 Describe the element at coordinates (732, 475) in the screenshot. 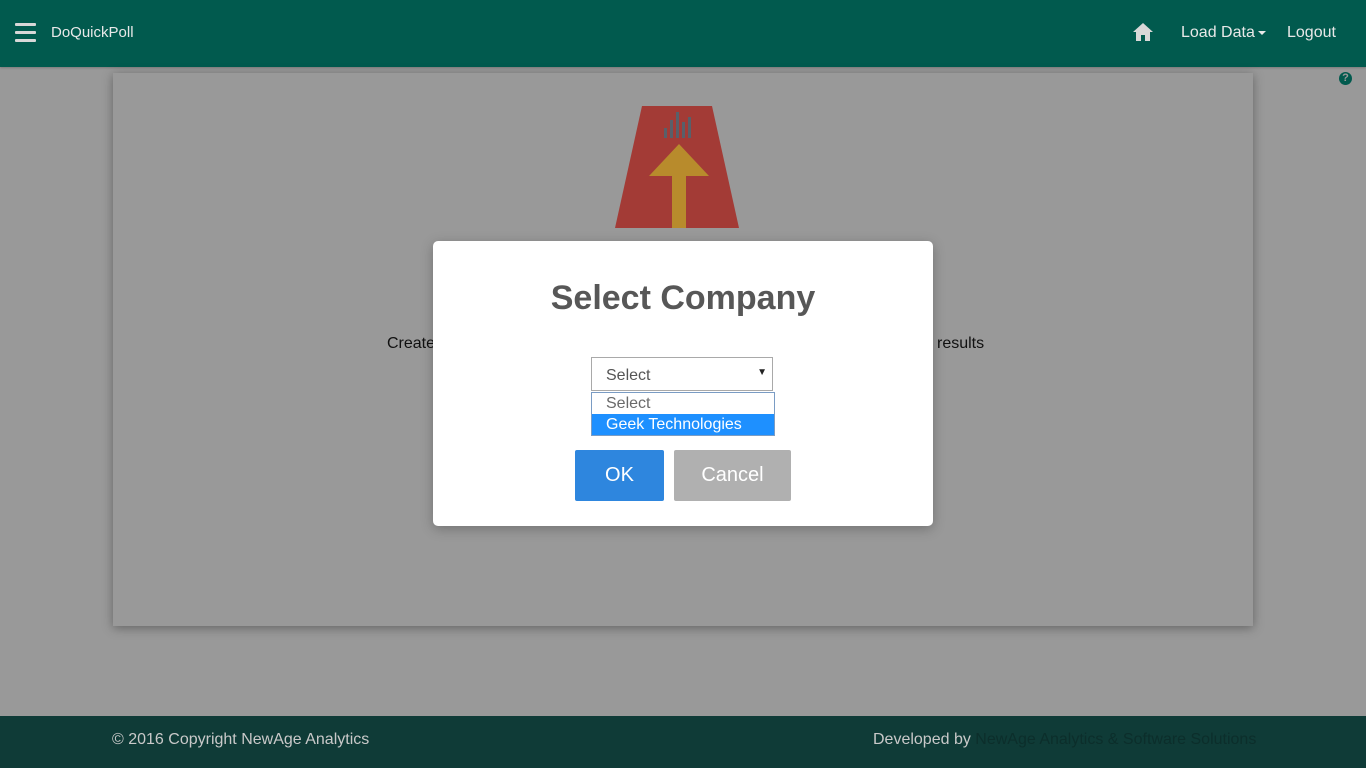

I see `cancel-button: Cancel` at that location.